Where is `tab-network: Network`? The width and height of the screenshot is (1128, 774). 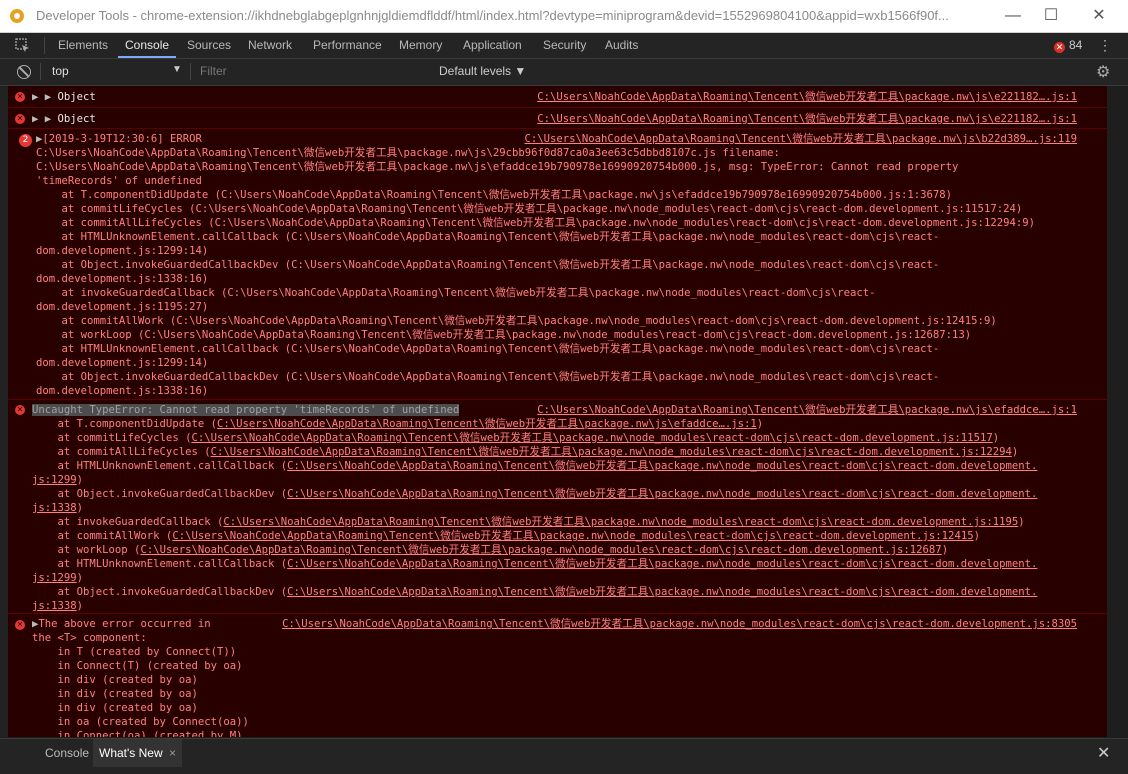
tab-network: Network is located at coordinates (270, 45).